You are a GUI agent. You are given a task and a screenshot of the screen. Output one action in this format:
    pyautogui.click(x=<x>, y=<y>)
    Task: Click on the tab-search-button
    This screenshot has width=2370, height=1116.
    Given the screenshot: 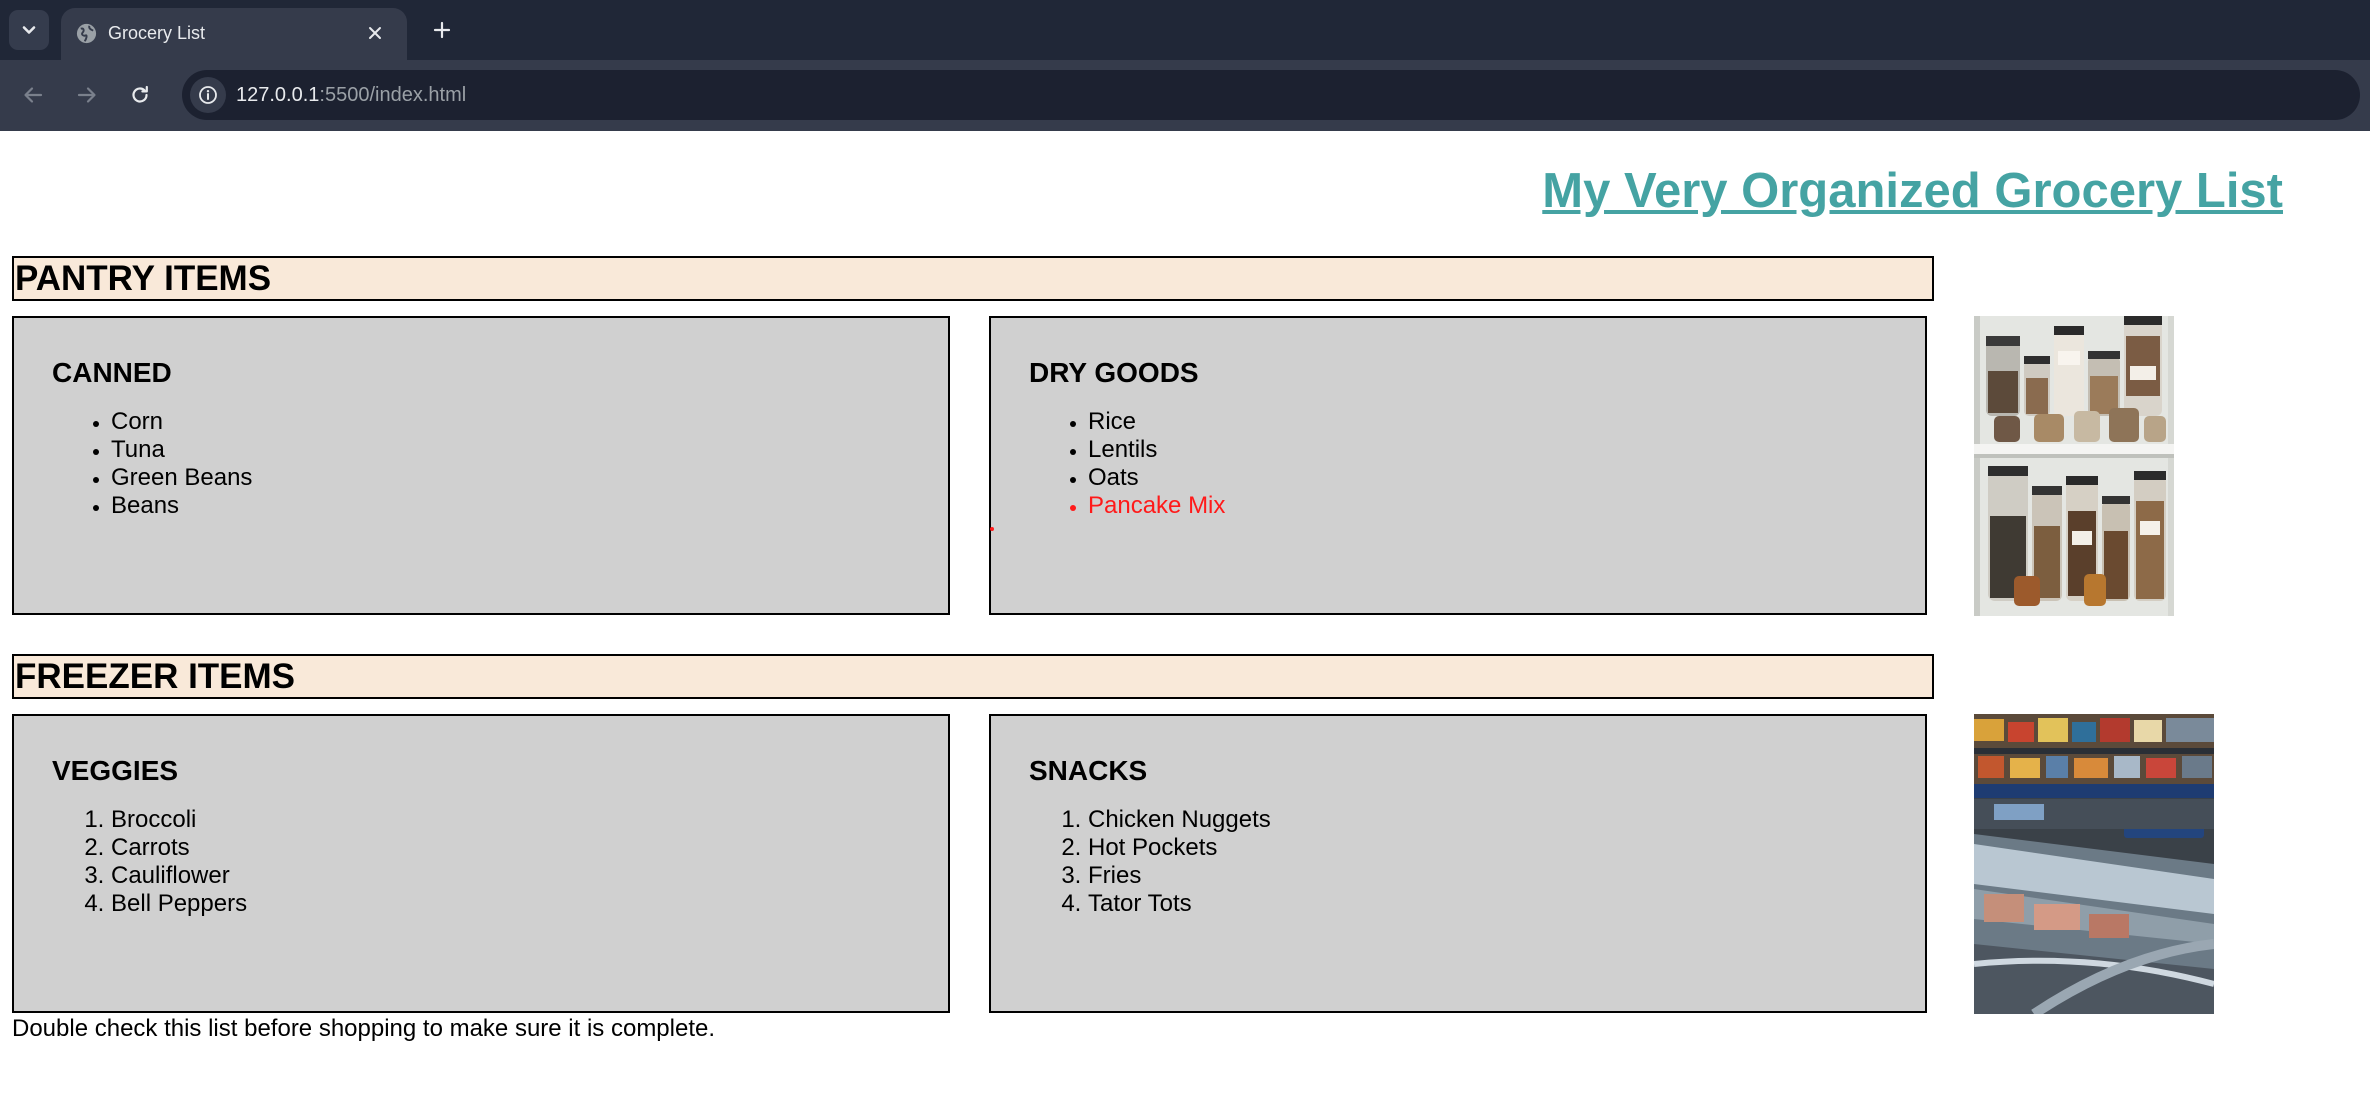 What is the action you would take?
    pyautogui.click(x=29, y=30)
    